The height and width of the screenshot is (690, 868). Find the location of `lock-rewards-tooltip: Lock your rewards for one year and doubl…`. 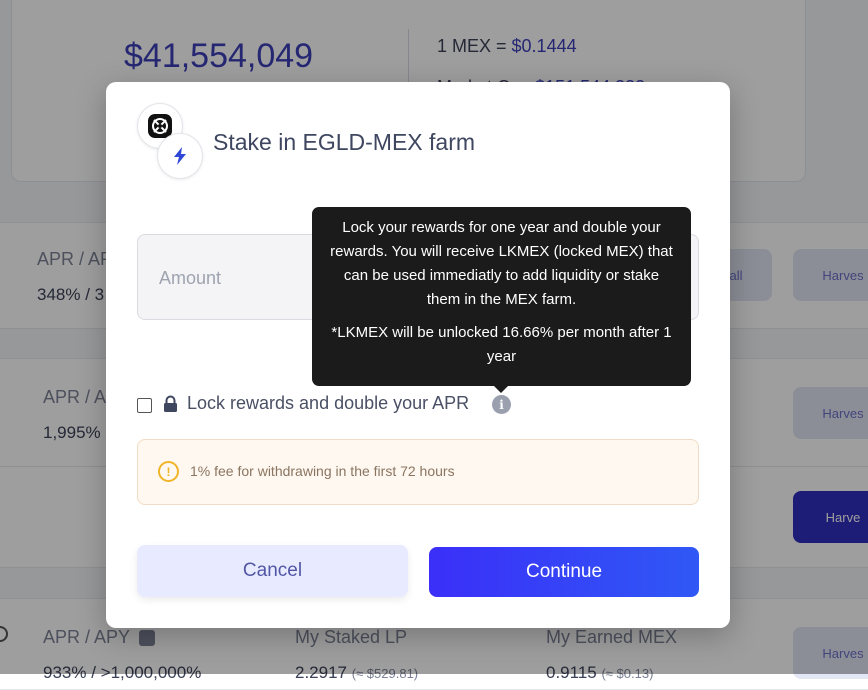

lock-rewards-tooltip: Lock your rewards for one year and doubl… is located at coordinates (501, 296).